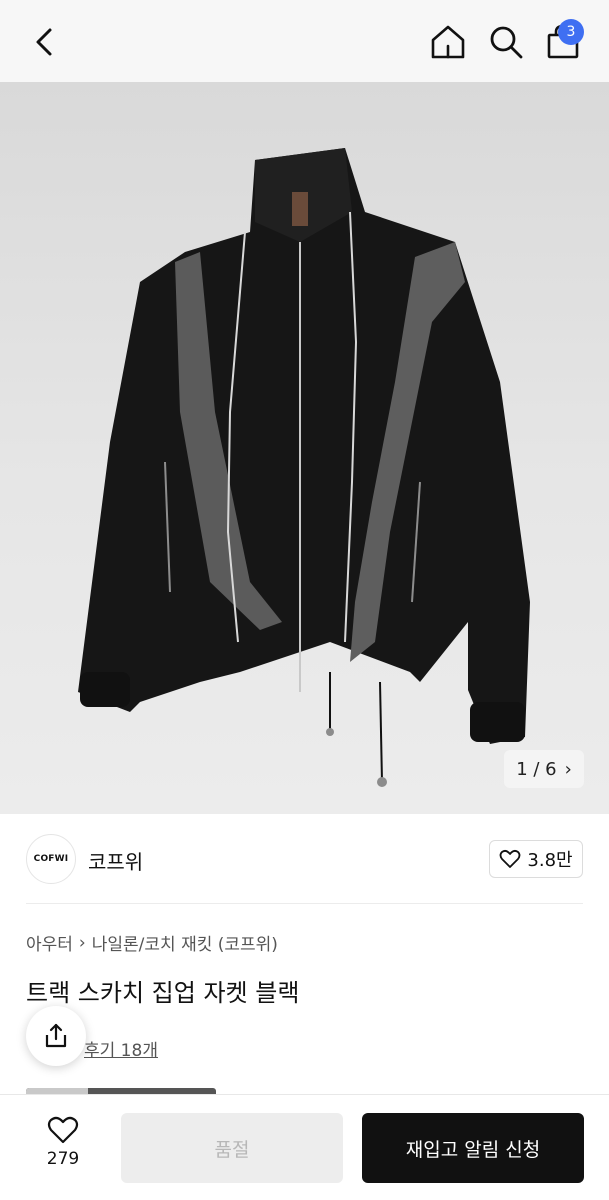  I want to click on wishlist-count: 279, so click(63, 1159).